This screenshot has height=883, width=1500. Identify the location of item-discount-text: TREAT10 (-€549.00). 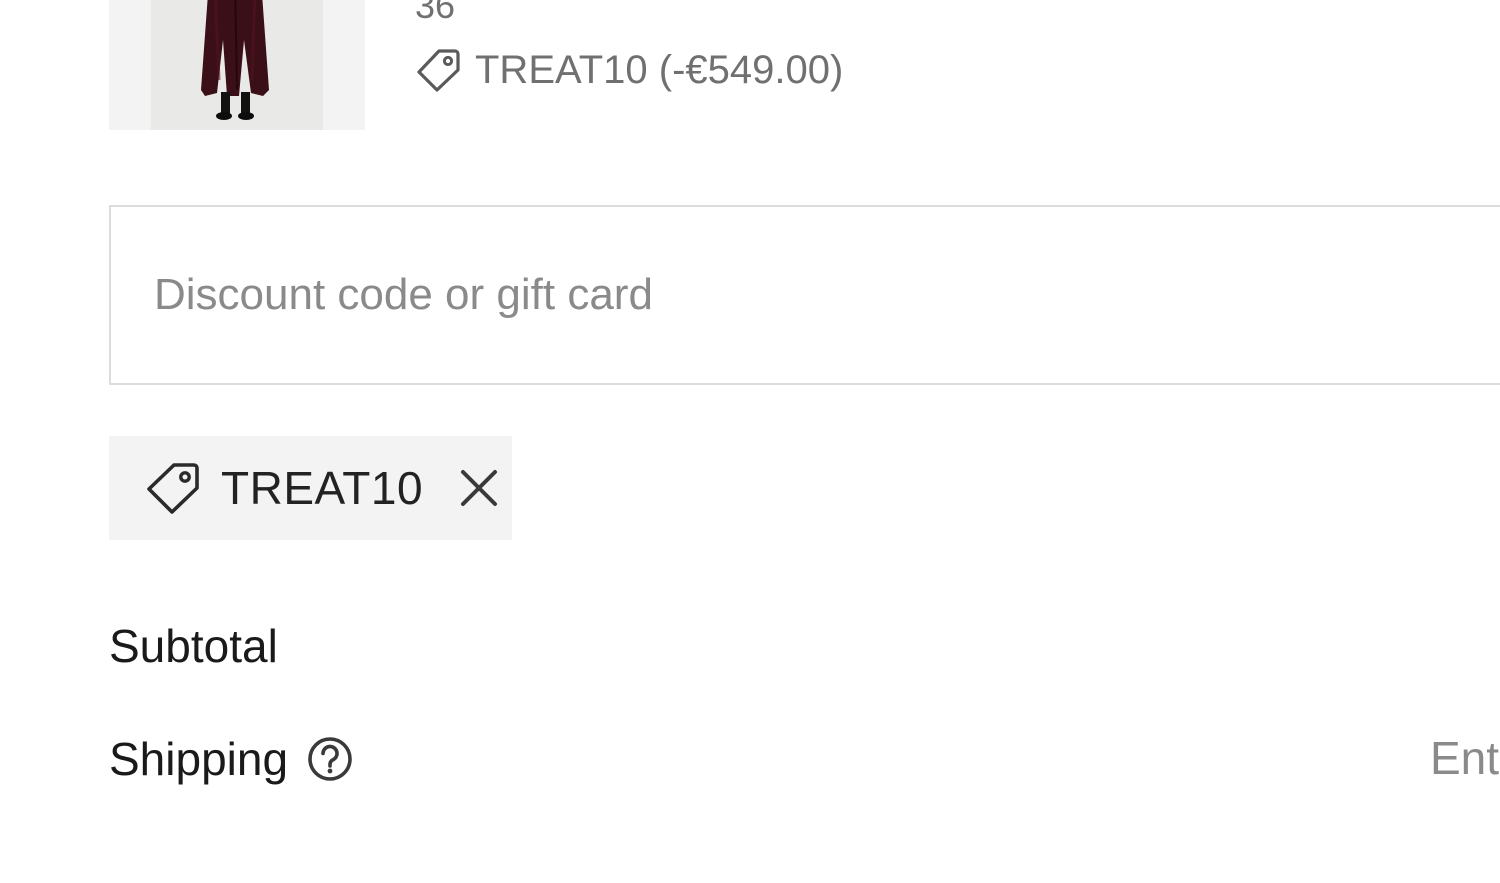
(659, 70).